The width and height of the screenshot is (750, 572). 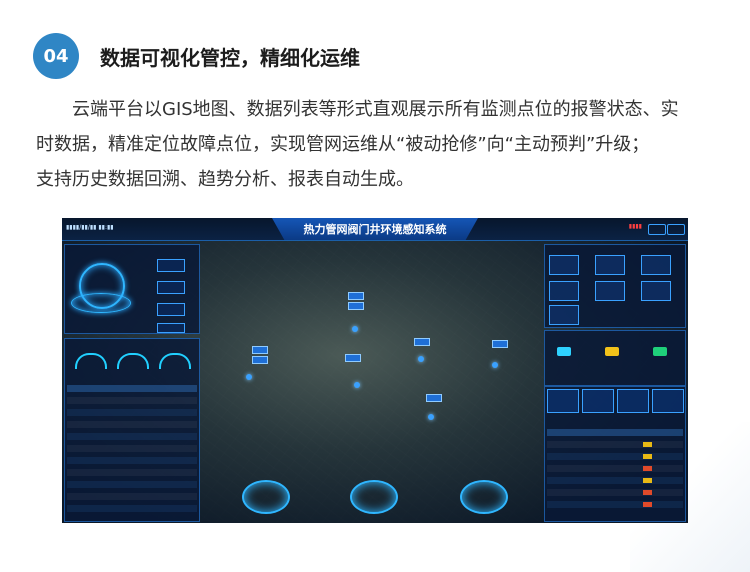 What do you see at coordinates (132, 388) in the screenshot?
I see `table-header-row` at bounding box center [132, 388].